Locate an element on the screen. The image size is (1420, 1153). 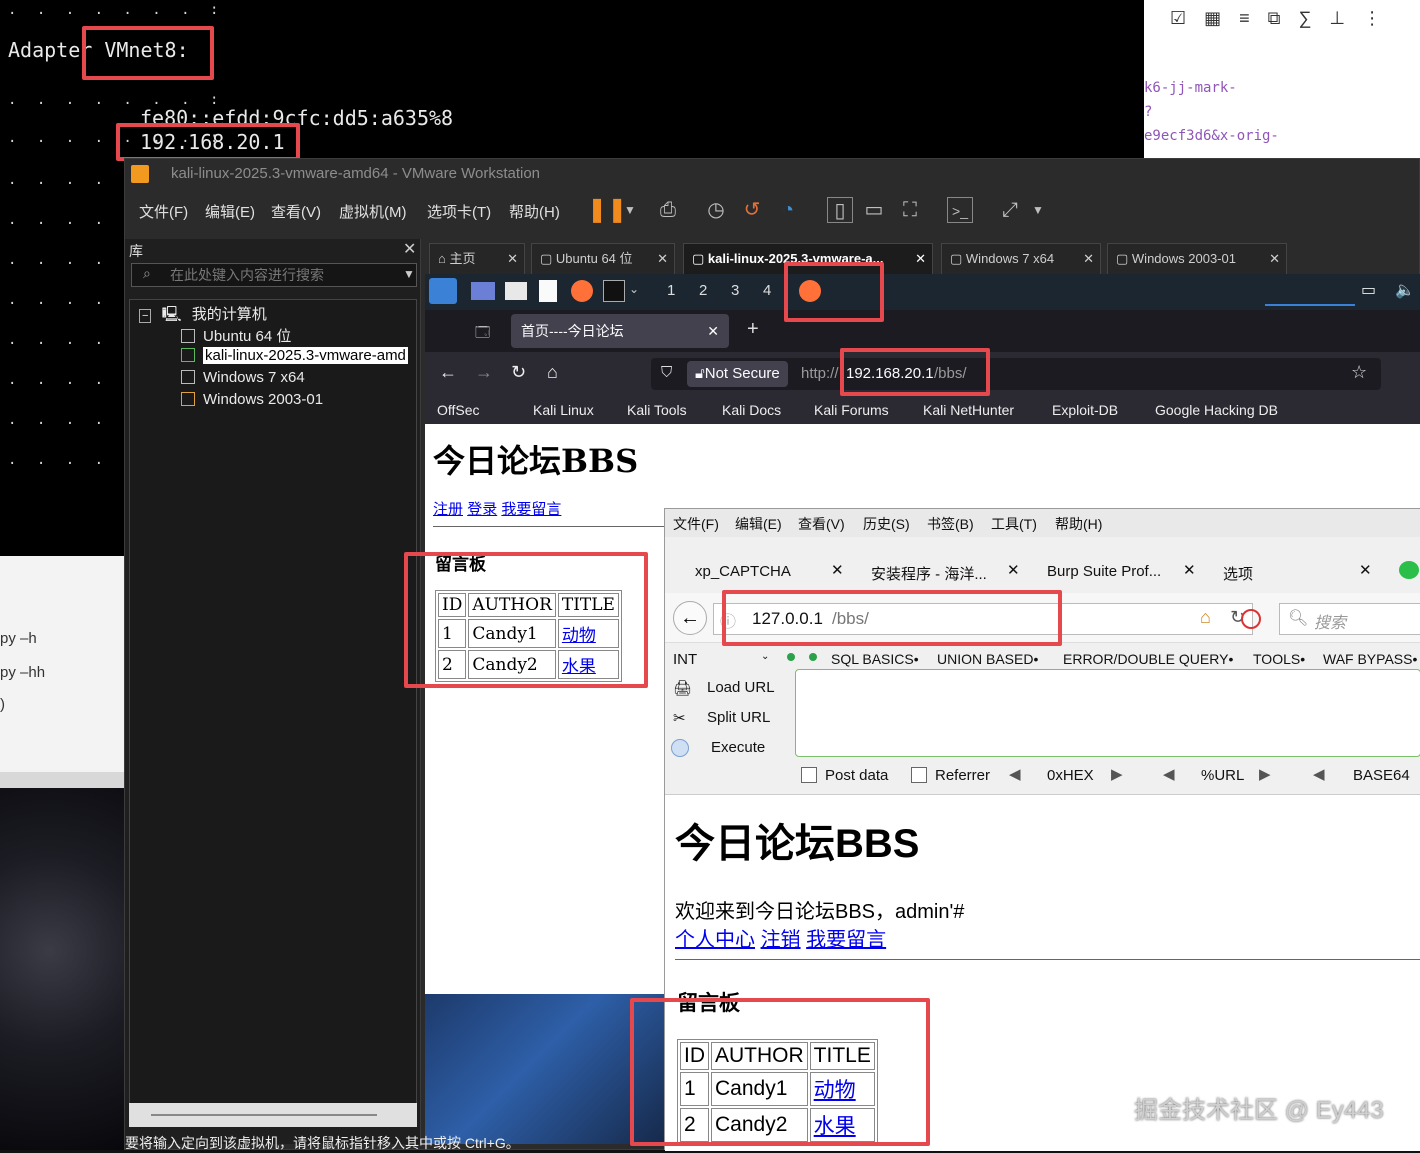
stretch-icon: ⤢ is located at coordinates (1010, 210).